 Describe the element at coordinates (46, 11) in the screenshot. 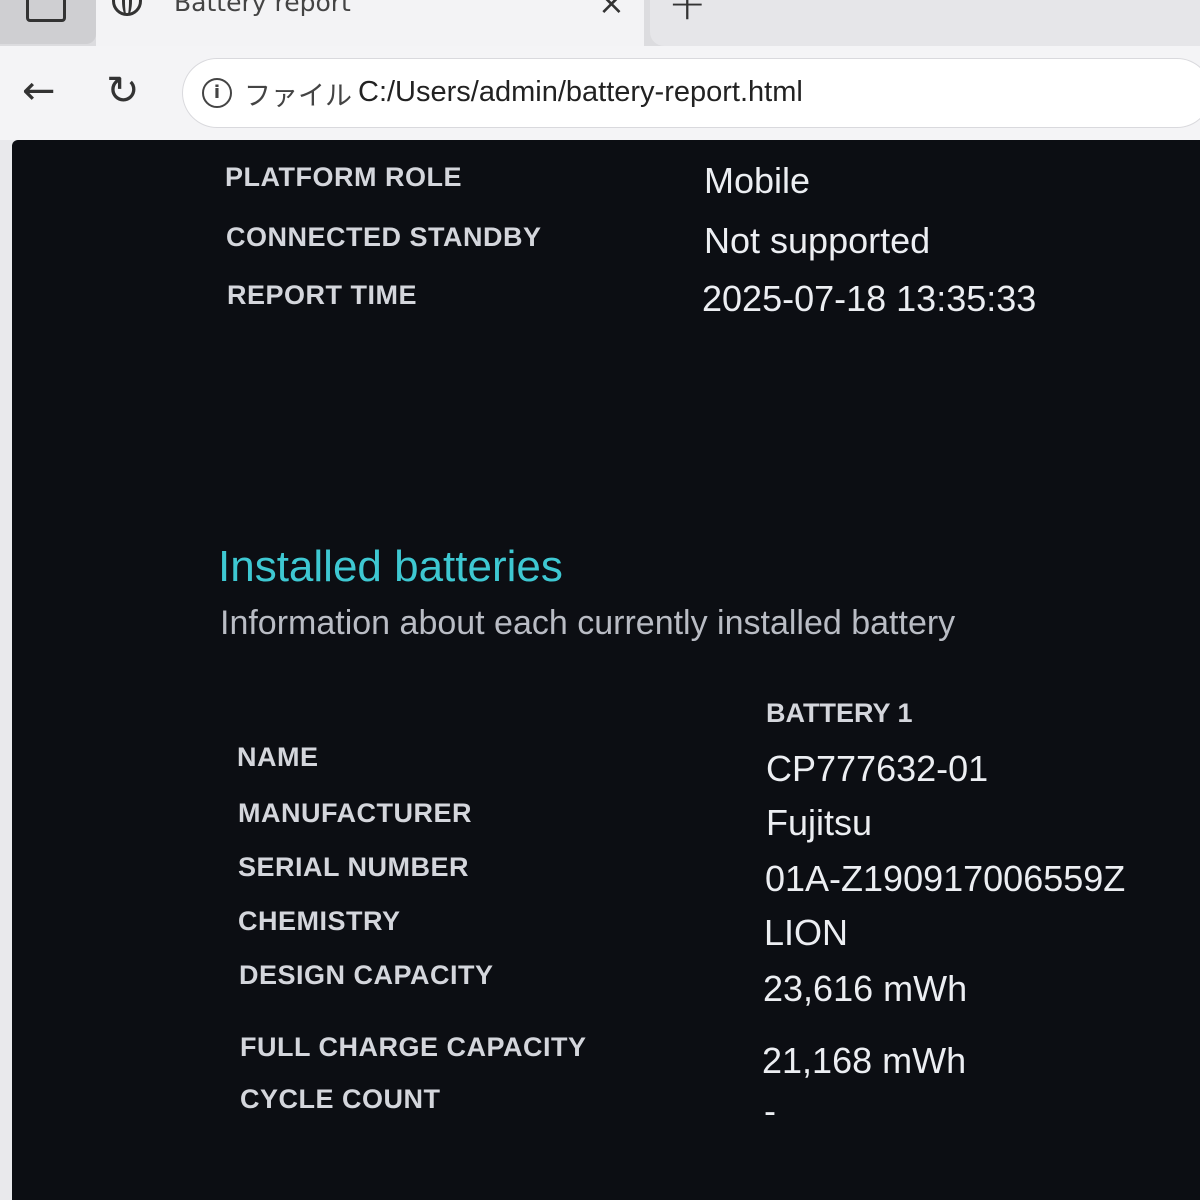

I see `tab-actions-icon` at that location.